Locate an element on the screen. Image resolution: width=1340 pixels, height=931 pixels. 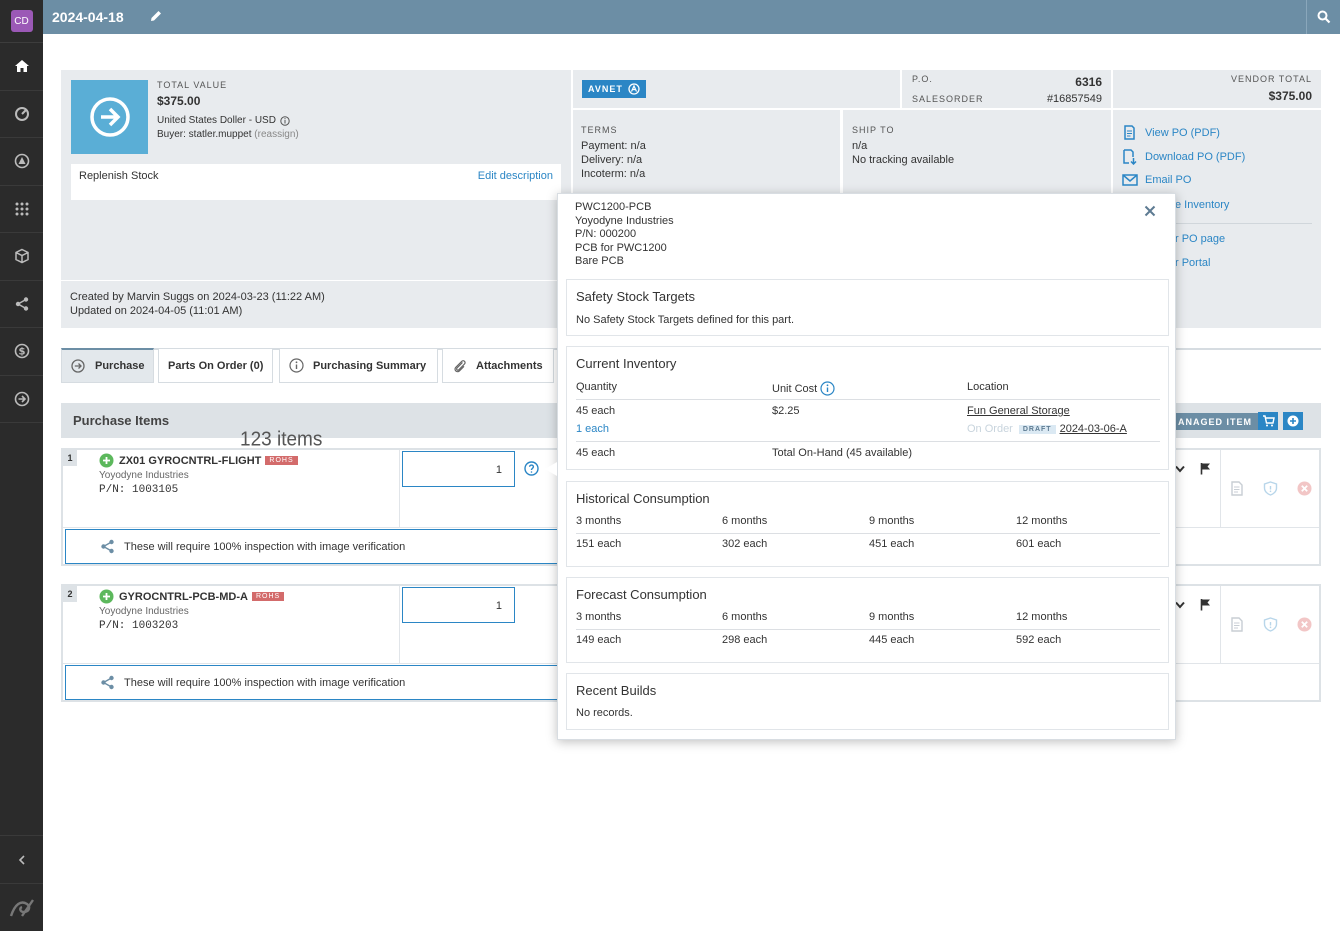
inventory-qty: 45 each is located at coordinates (596, 411).